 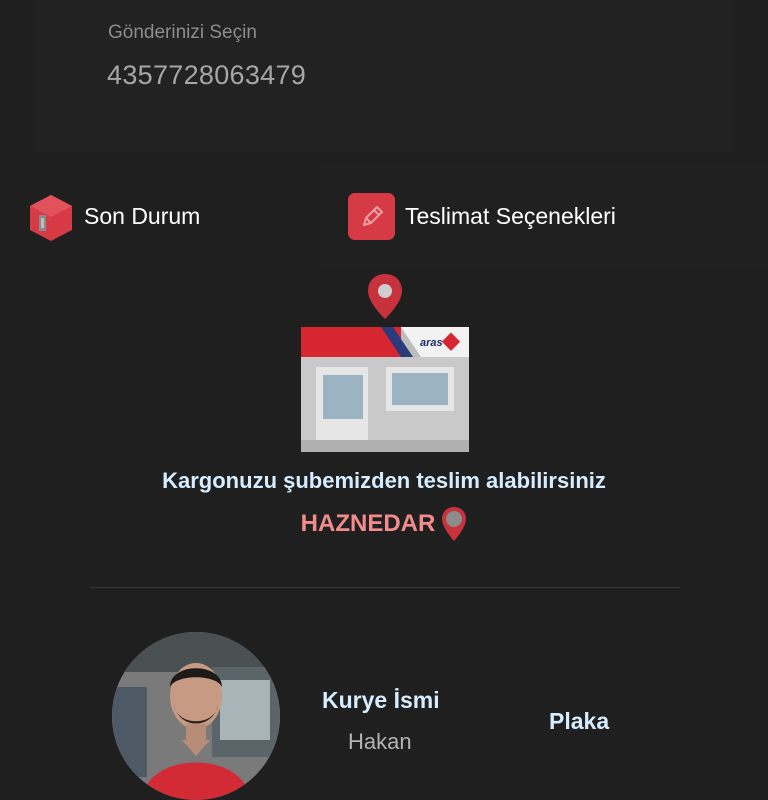 I want to click on branch-link: HAZNEDAR, so click(x=384, y=524).